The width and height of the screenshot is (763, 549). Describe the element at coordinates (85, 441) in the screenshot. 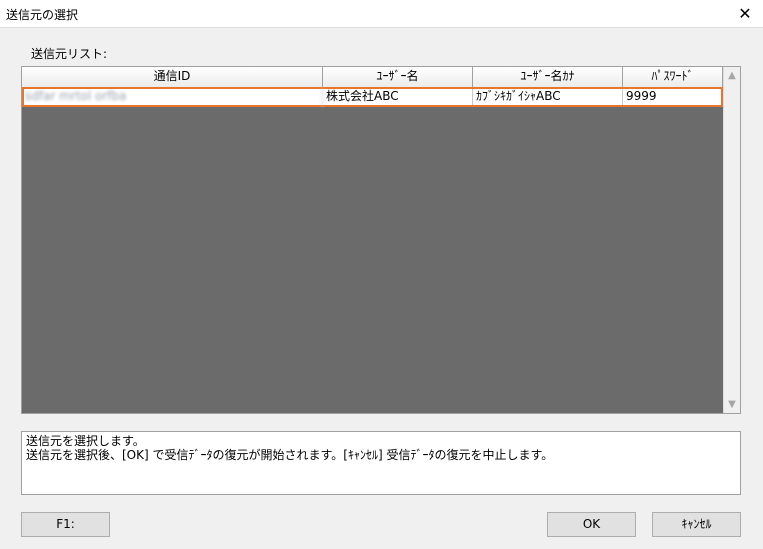

I see `message-line-1: 送信元を選択します。` at that location.